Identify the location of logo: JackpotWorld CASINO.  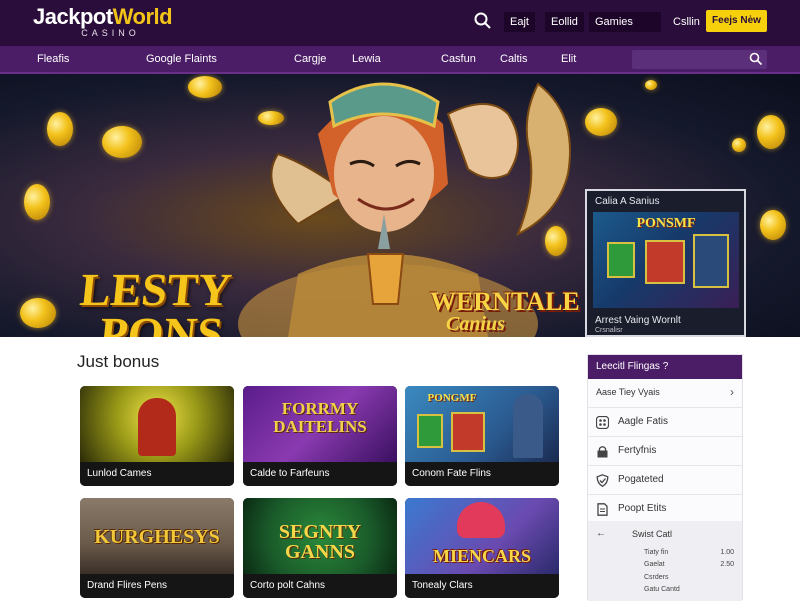
(103, 21).